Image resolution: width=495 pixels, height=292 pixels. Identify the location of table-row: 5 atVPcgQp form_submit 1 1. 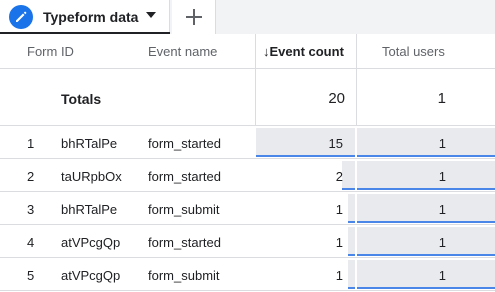
(247, 274).